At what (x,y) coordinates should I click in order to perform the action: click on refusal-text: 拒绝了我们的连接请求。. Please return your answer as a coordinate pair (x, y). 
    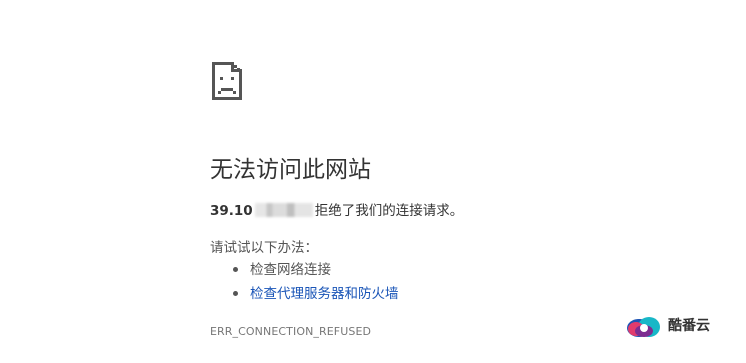
    Looking at the image, I should click on (389, 211).